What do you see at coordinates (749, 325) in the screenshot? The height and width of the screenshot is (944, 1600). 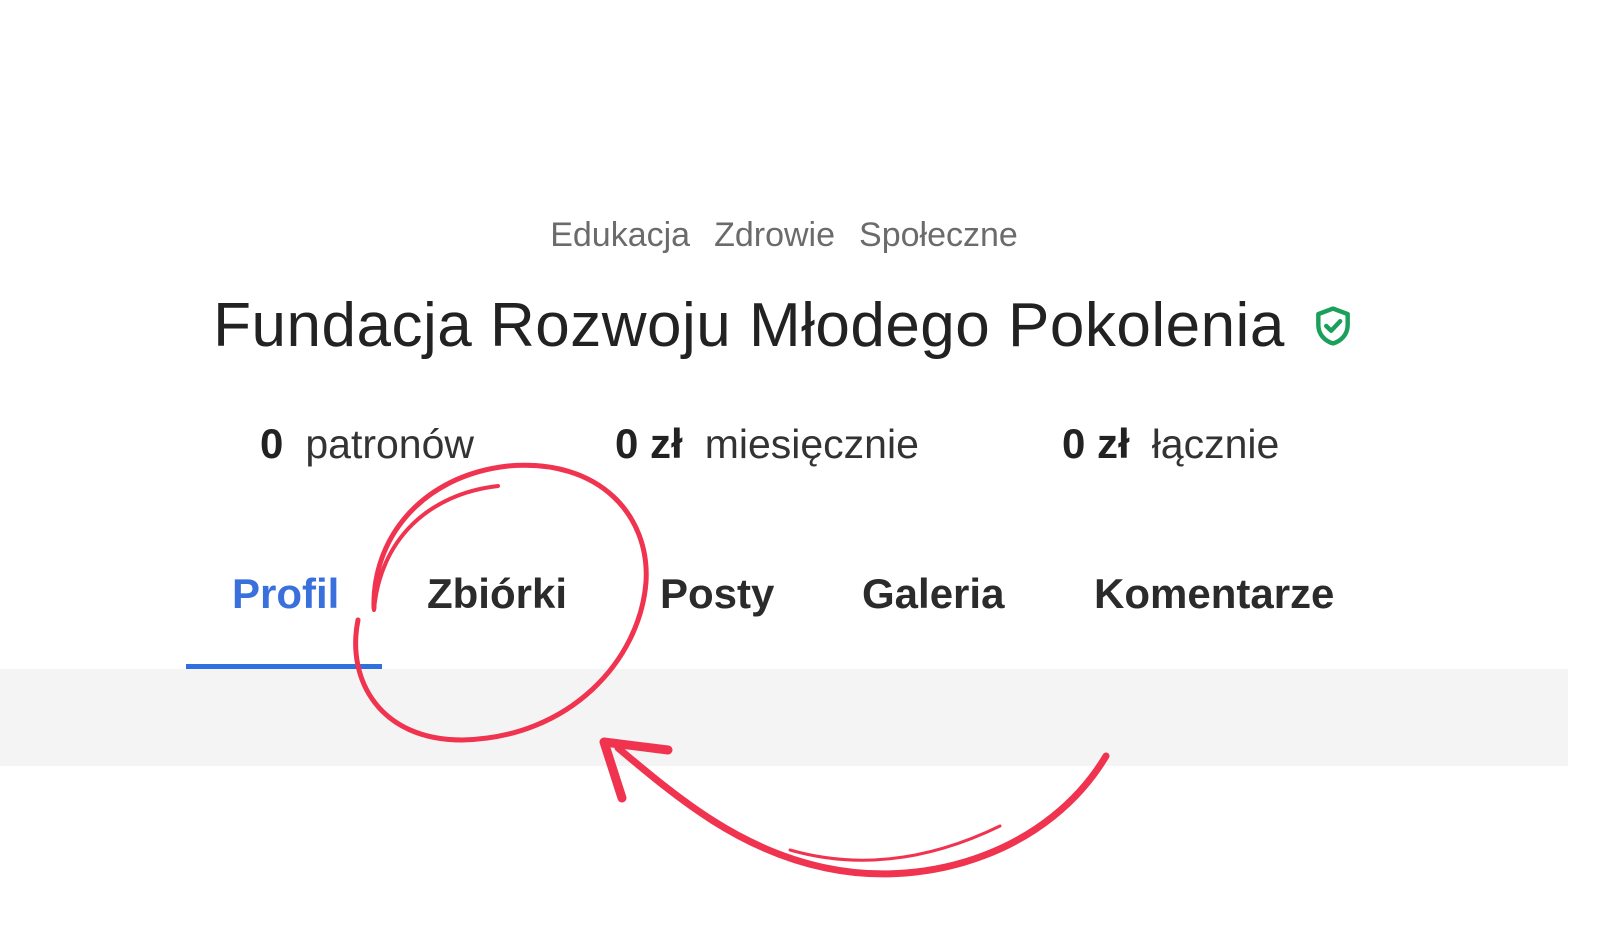 I see `page-title: Fundacja Rozwoju Młodego Pokolenia` at bounding box center [749, 325].